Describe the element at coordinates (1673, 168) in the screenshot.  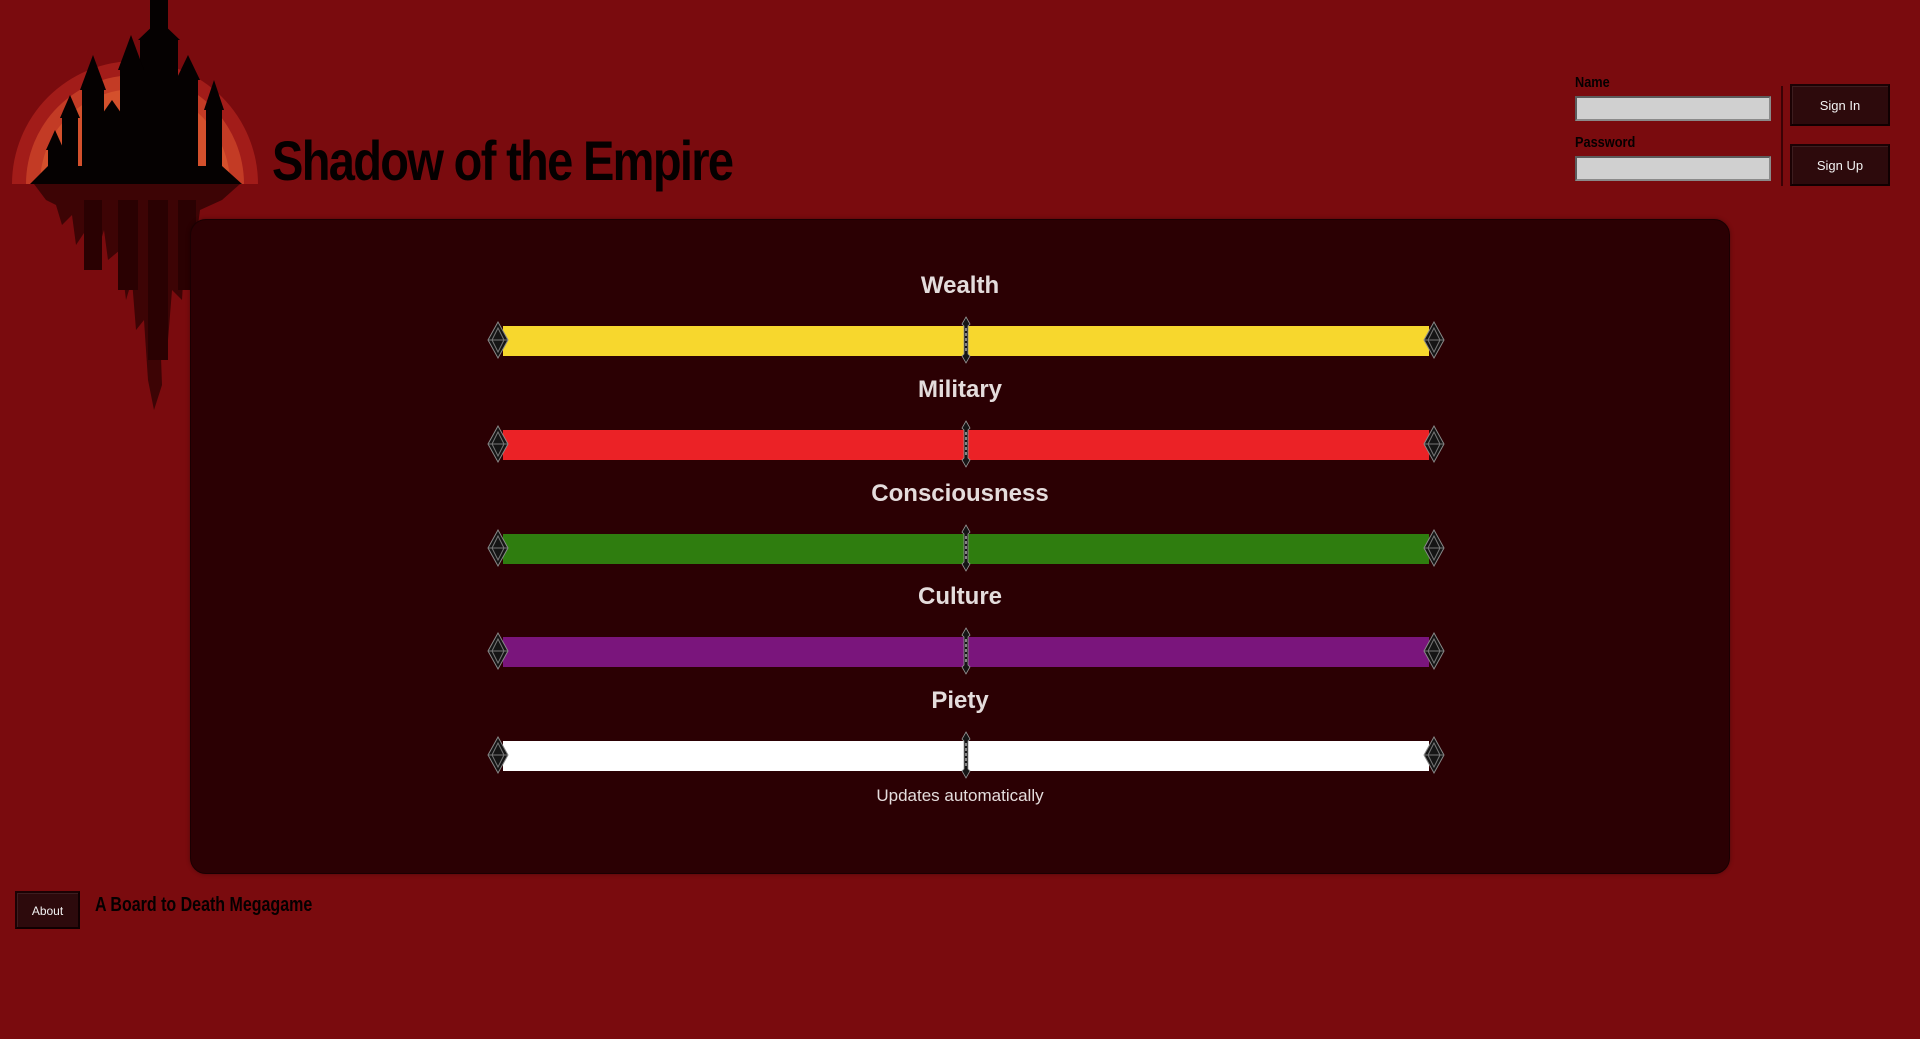
I see `password-field` at that location.